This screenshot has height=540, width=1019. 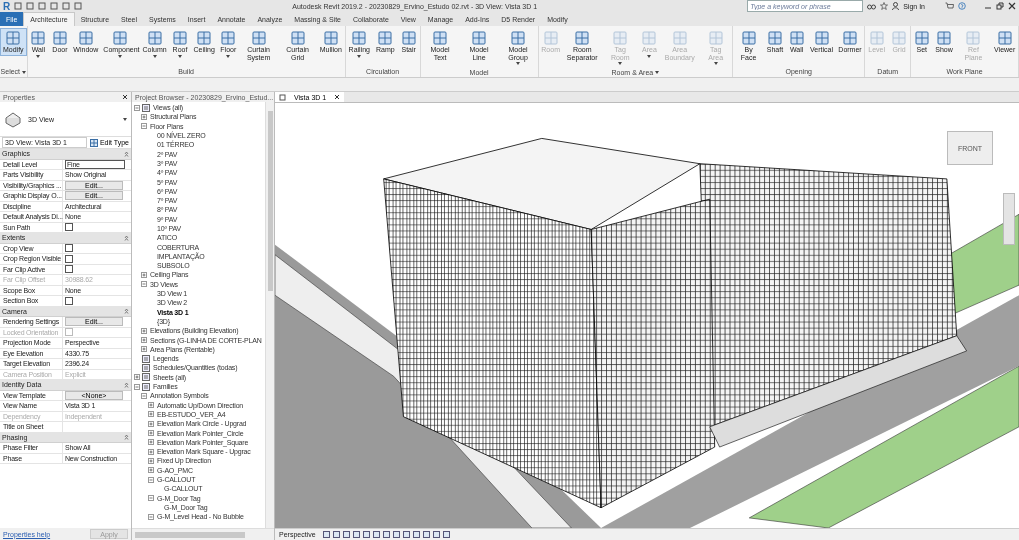 I want to click on user-icon, so click(x=896, y=6).